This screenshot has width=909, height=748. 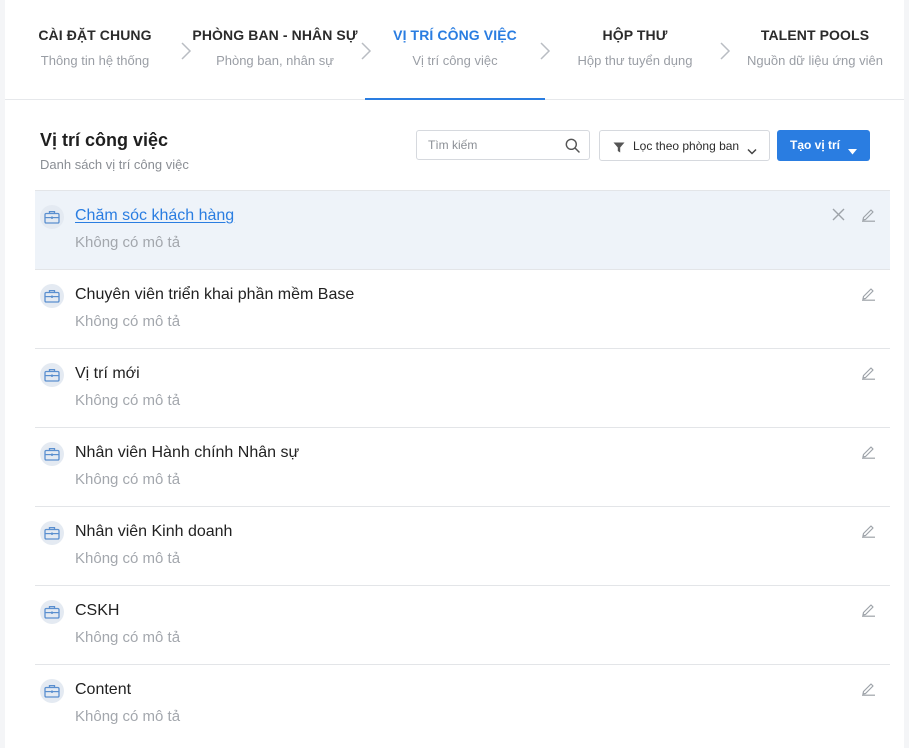 I want to click on position-row: Vị trí mới Không có mô tả, so click(x=462, y=387).